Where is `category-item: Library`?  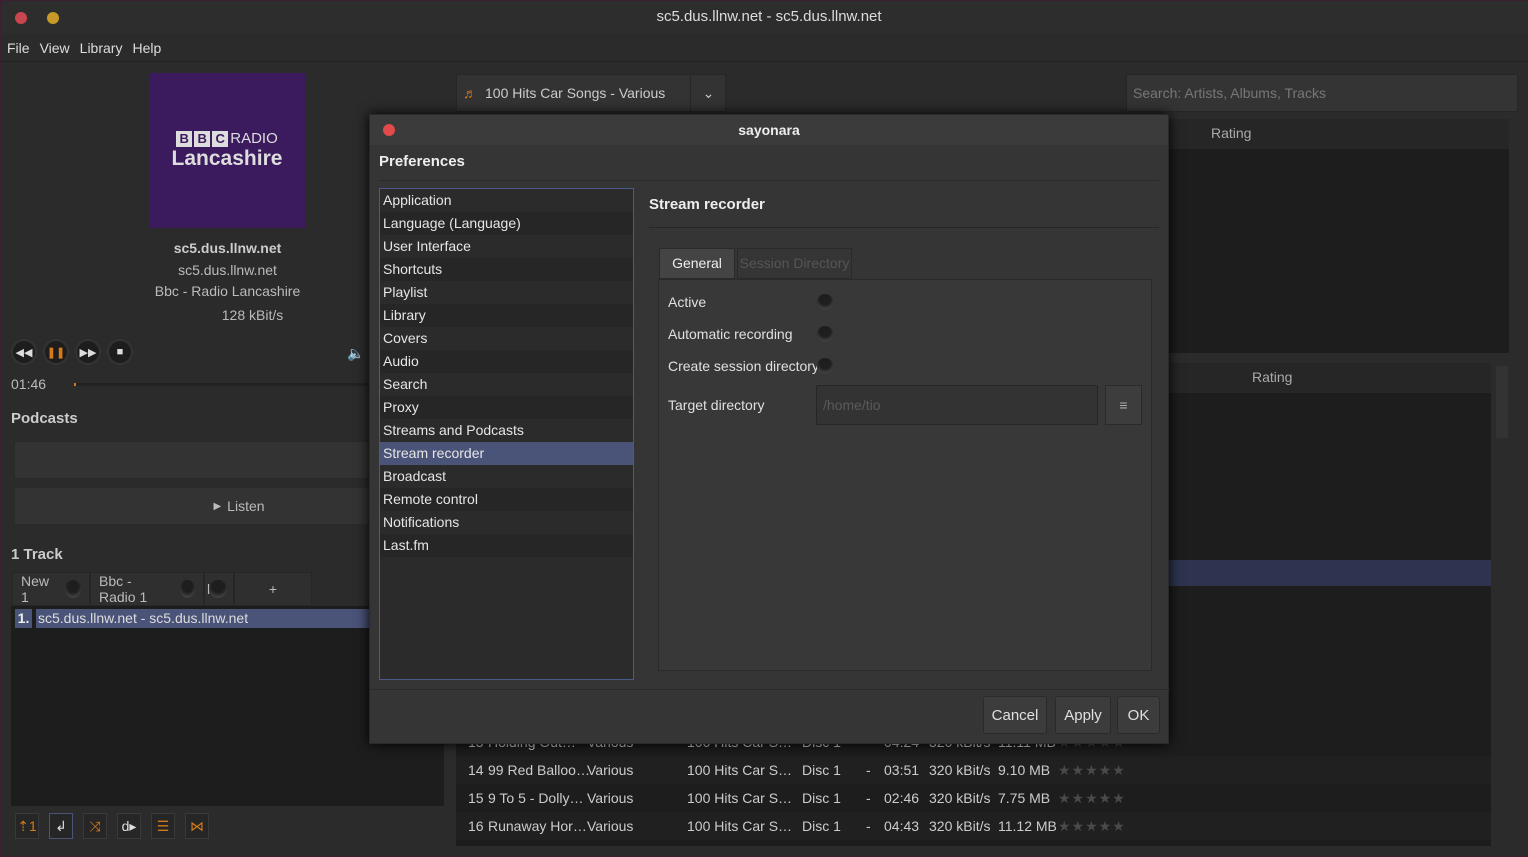
category-item: Library is located at coordinates (506, 315).